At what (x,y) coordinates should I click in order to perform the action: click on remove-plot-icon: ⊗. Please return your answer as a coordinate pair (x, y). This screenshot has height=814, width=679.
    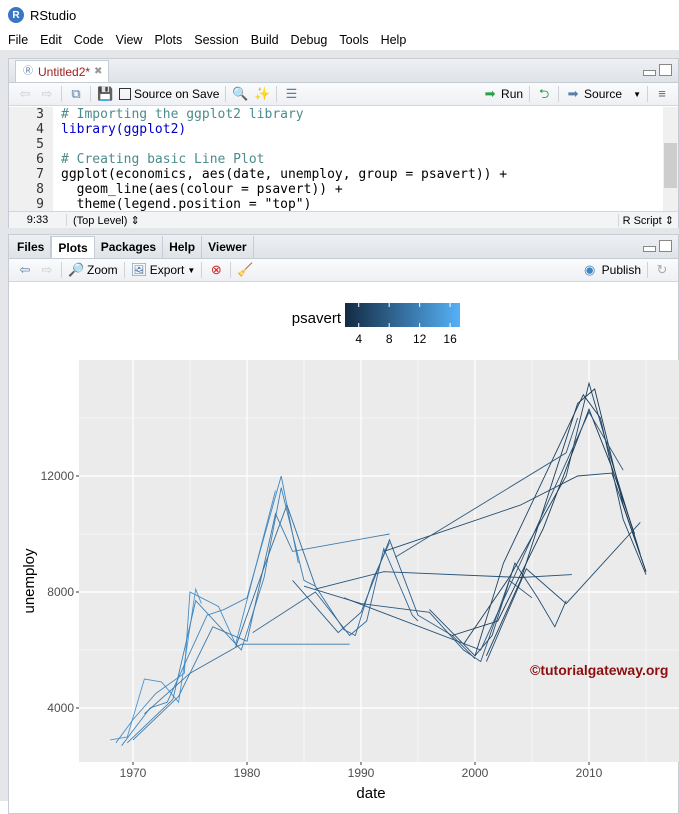
    Looking at the image, I should click on (216, 270).